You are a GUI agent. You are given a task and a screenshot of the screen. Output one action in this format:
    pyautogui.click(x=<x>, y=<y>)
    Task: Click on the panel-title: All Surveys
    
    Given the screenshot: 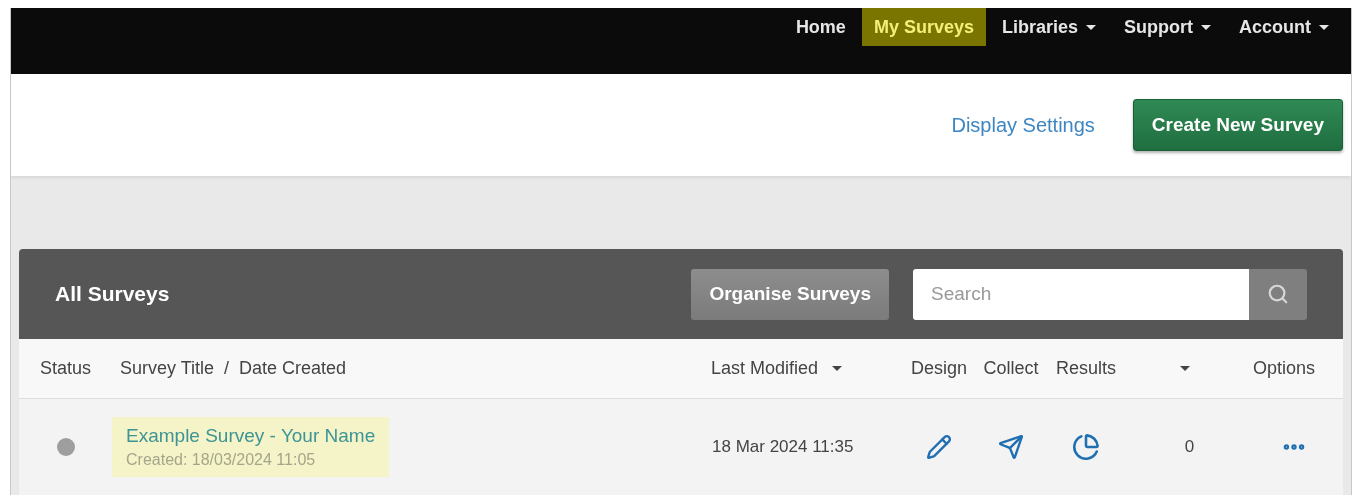 What is the action you would take?
    pyautogui.click(x=113, y=294)
    